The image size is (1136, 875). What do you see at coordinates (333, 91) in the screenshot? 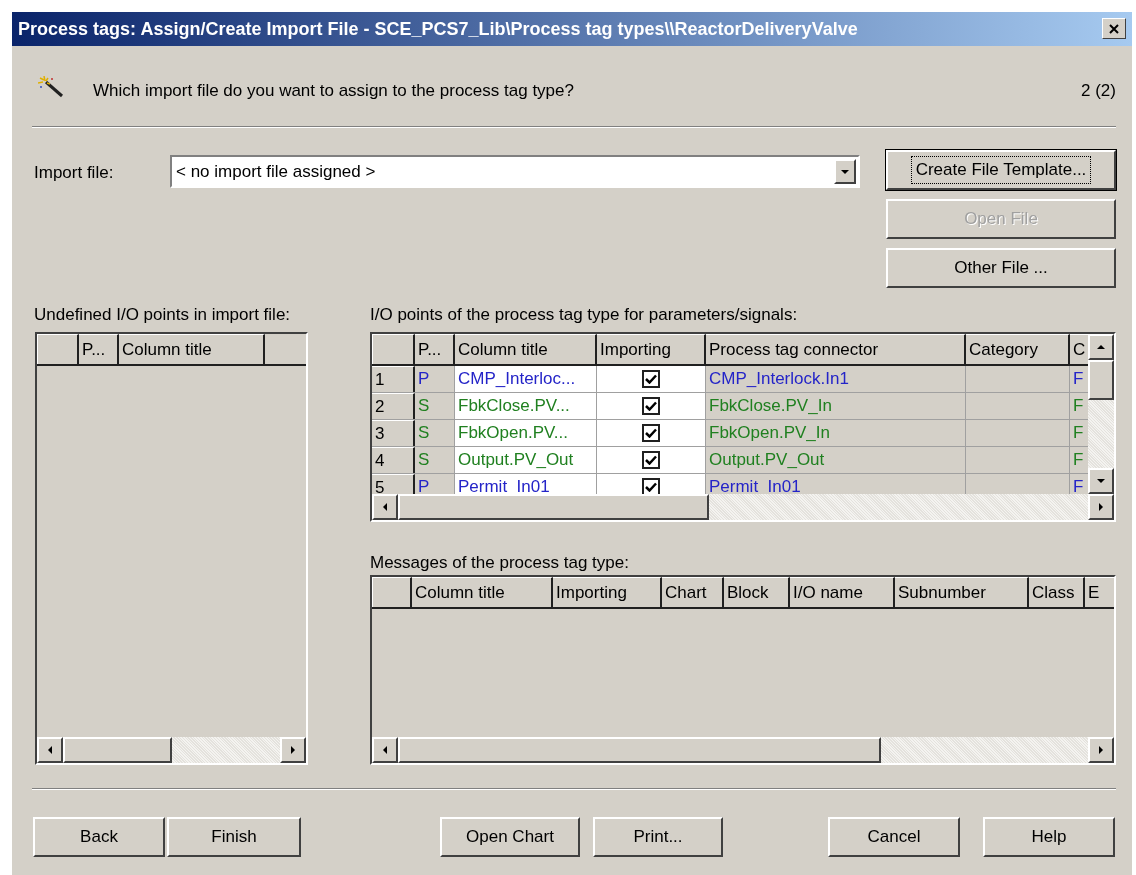
I see `question-text: Which import file do you want to assign to the process tag type?` at bounding box center [333, 91].